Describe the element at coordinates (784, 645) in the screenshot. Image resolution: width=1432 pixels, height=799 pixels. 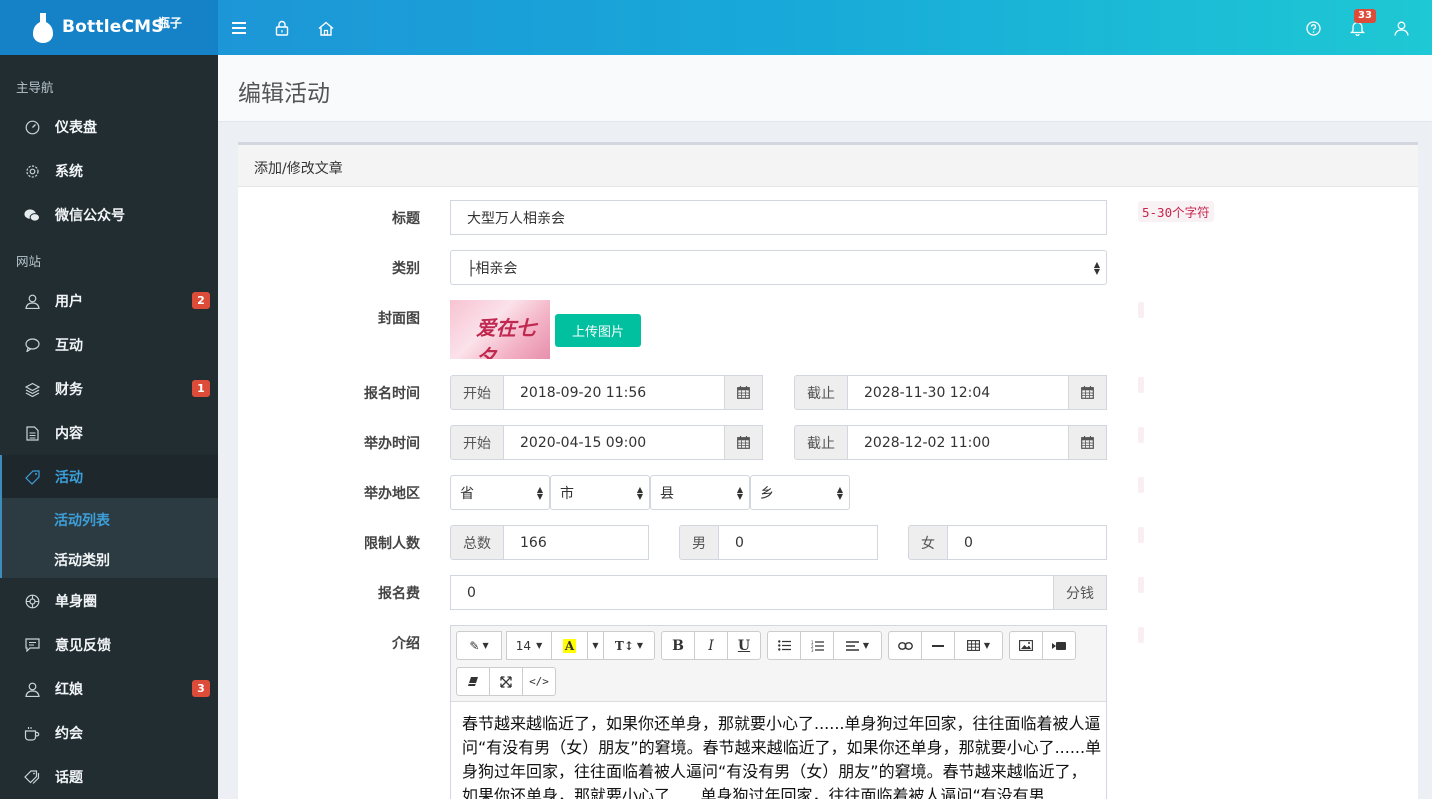
I see `unordered-list-button` at that location.